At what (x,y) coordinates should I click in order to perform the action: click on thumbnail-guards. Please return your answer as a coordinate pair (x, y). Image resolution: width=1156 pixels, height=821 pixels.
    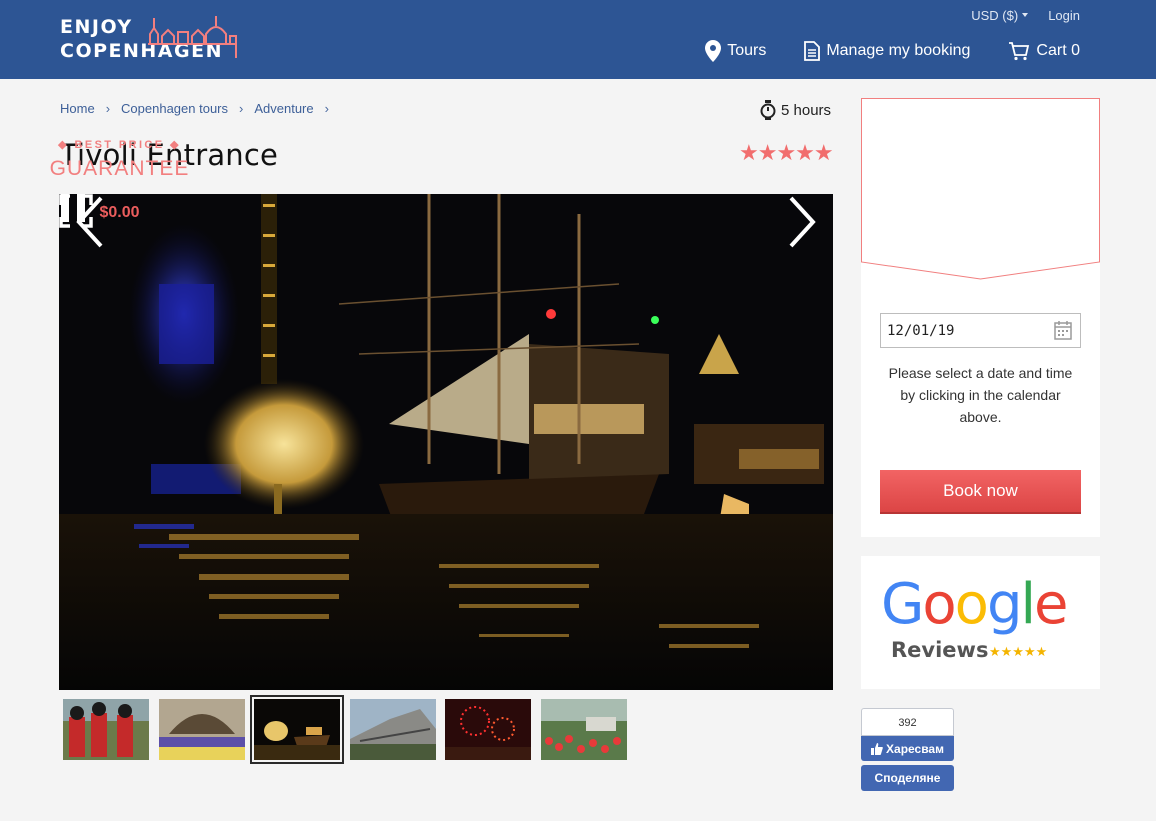
    Looking at the image, I should click on (106, 729).